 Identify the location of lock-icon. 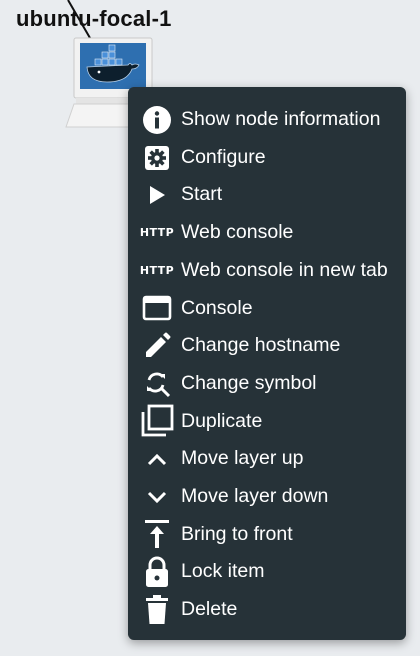
(157, 572).